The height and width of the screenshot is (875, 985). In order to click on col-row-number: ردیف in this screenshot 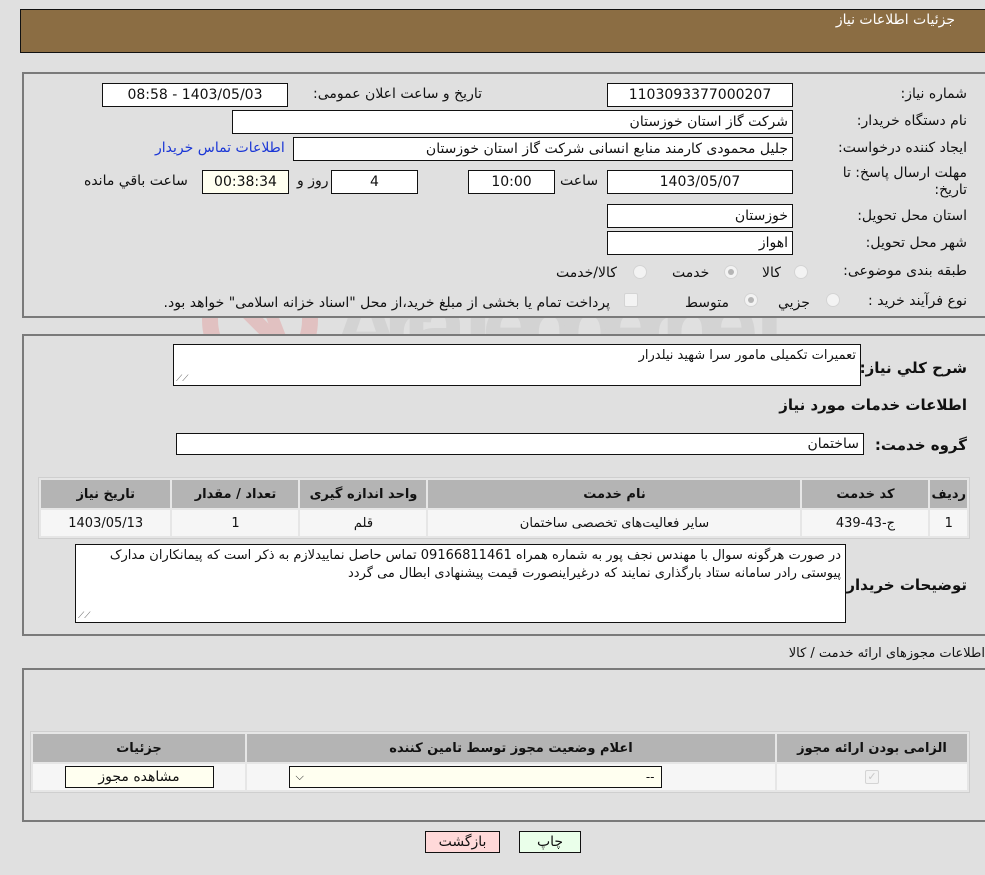, I will do `click(948, 494)`.